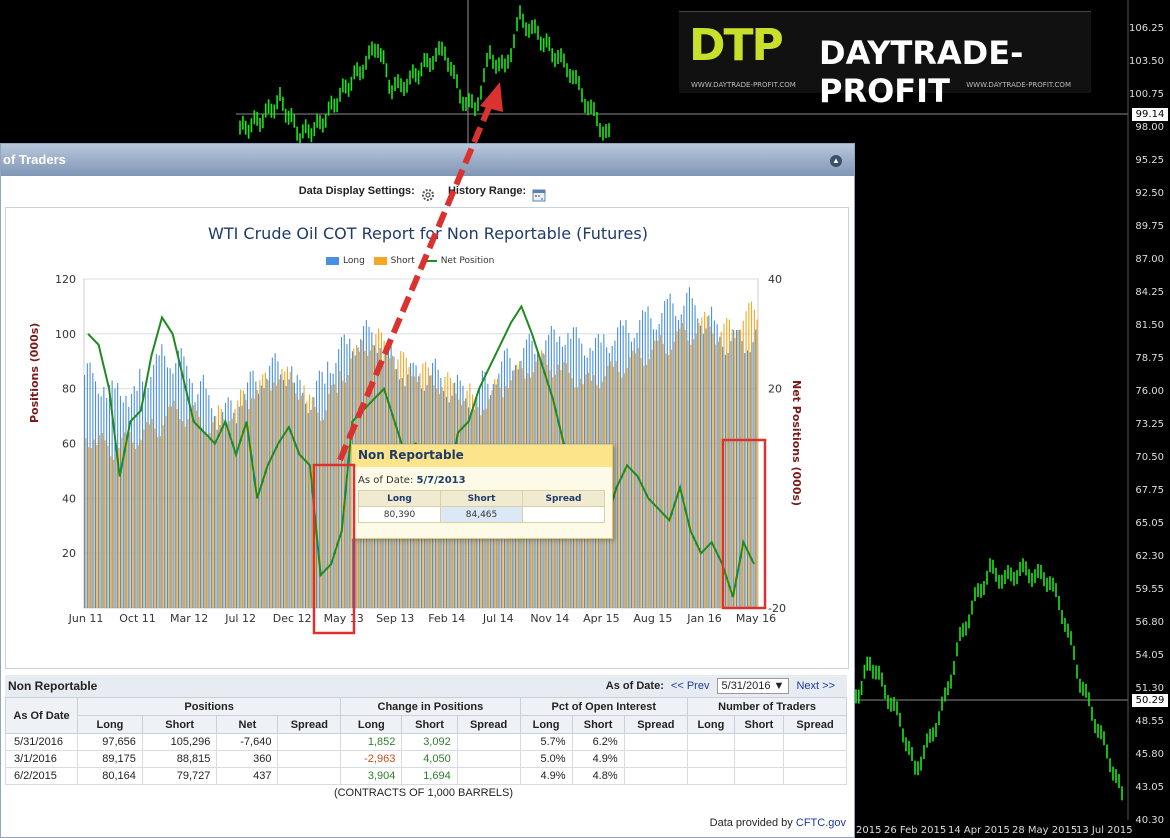 Image resolution: width=1170 pixels, height=838 pixels. Describe the element at coordinates (1150, 700) in the screenshot. I see `price-tag: 50.29` at that location.